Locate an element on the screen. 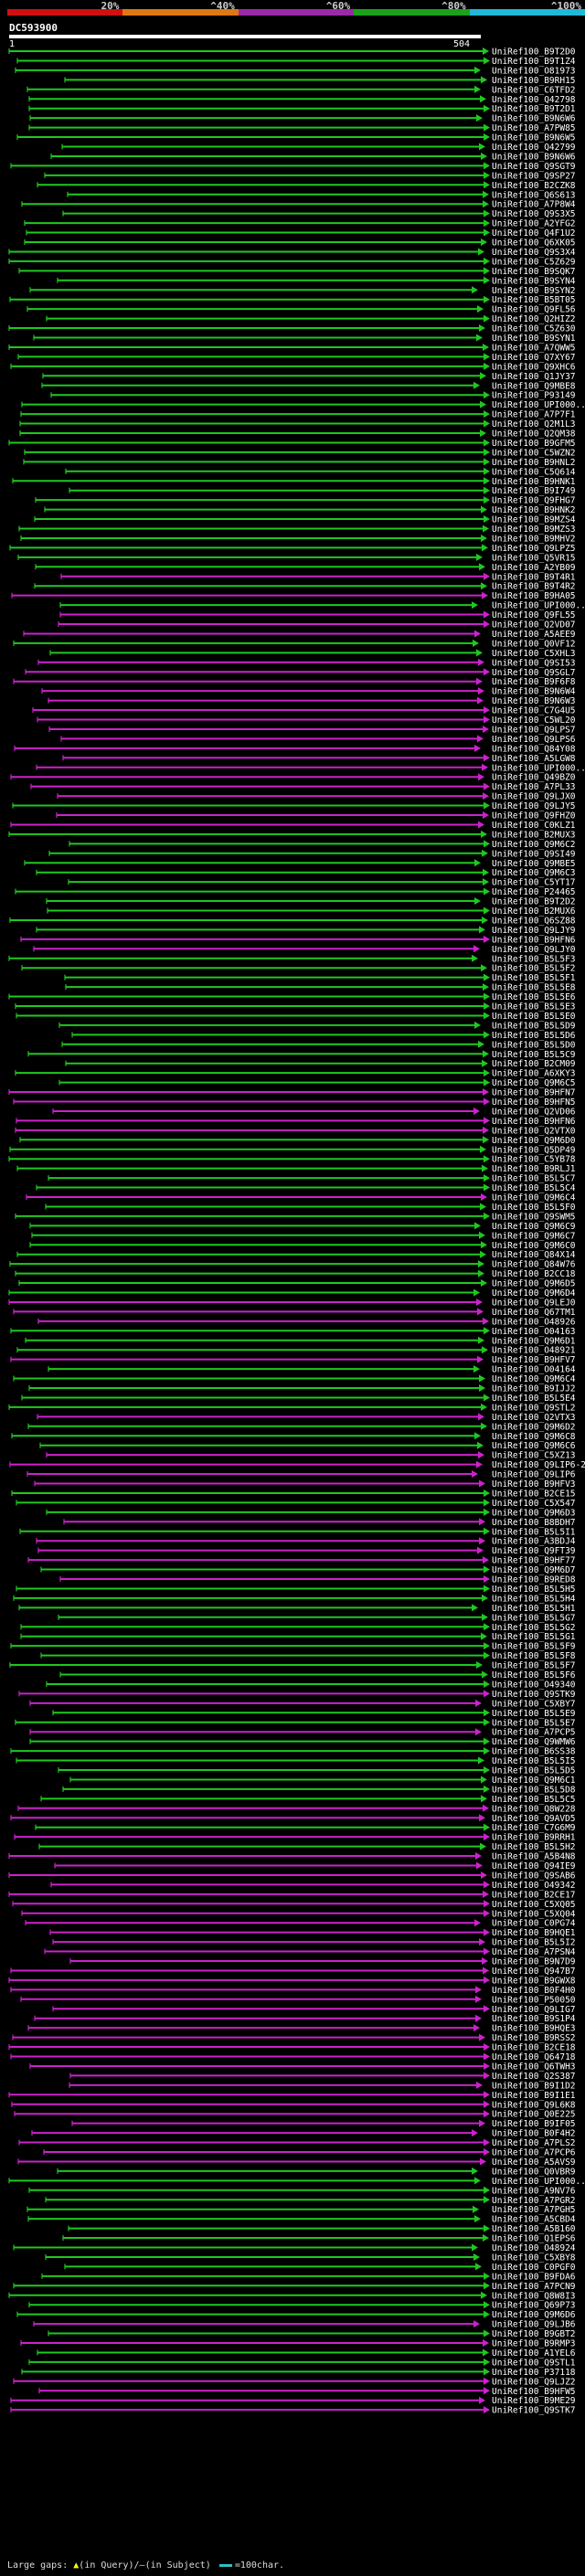 This screenshot has height=2576, width=585. hit-label: UniRef100_Q9LPS7 is located at coordinates (534, 730).